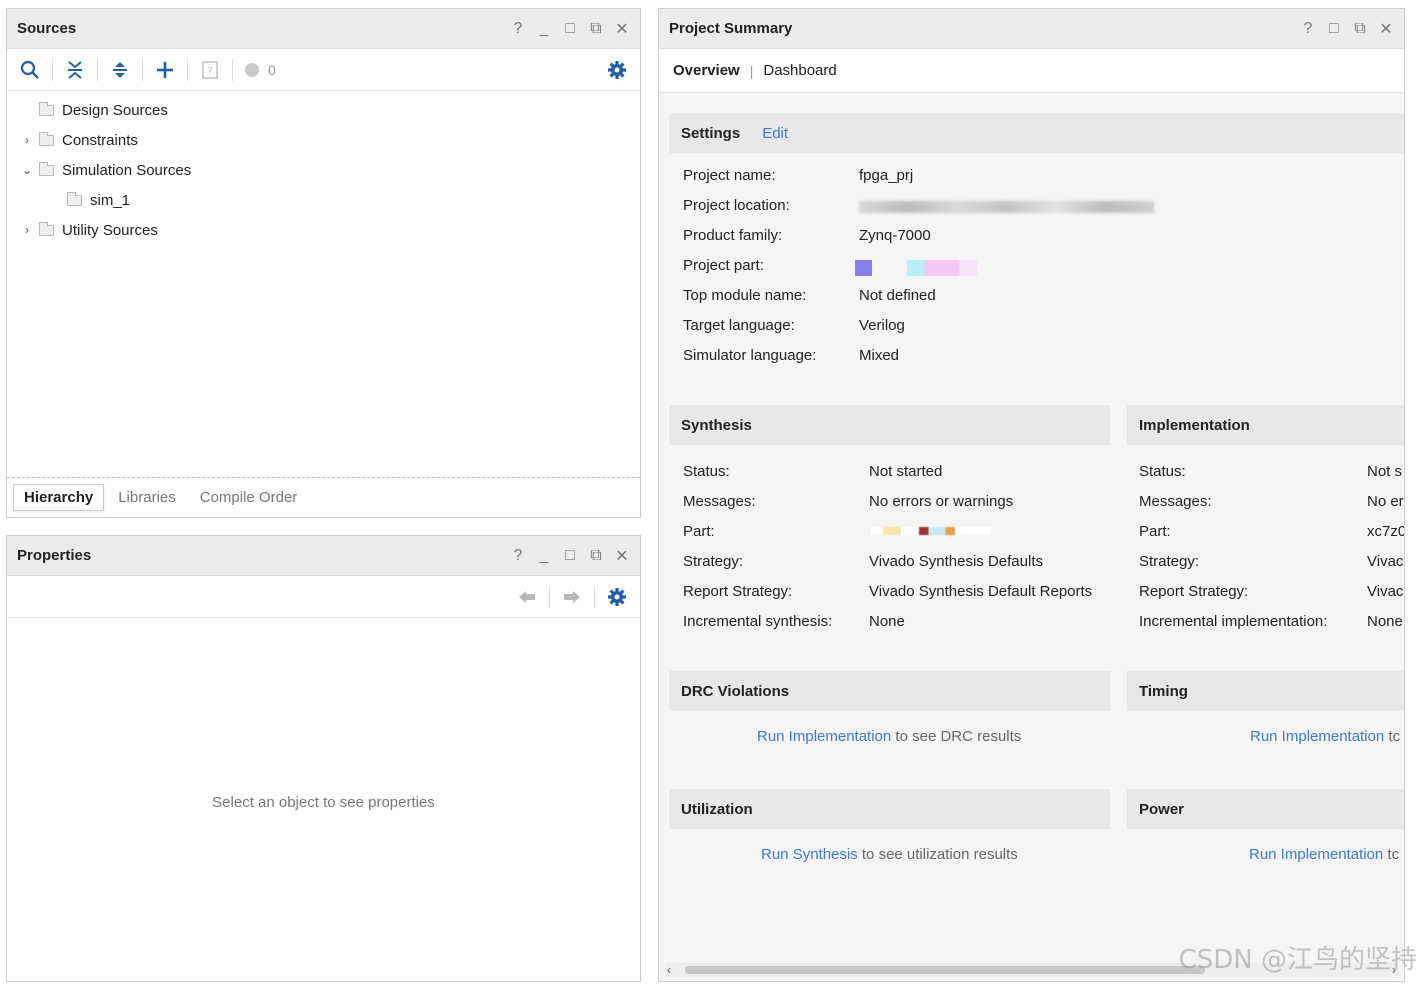 The height and width of the screenshot is (984, 1423). I want to click on implementation-report-strategy-link: Vivac, so click(1385, 591).